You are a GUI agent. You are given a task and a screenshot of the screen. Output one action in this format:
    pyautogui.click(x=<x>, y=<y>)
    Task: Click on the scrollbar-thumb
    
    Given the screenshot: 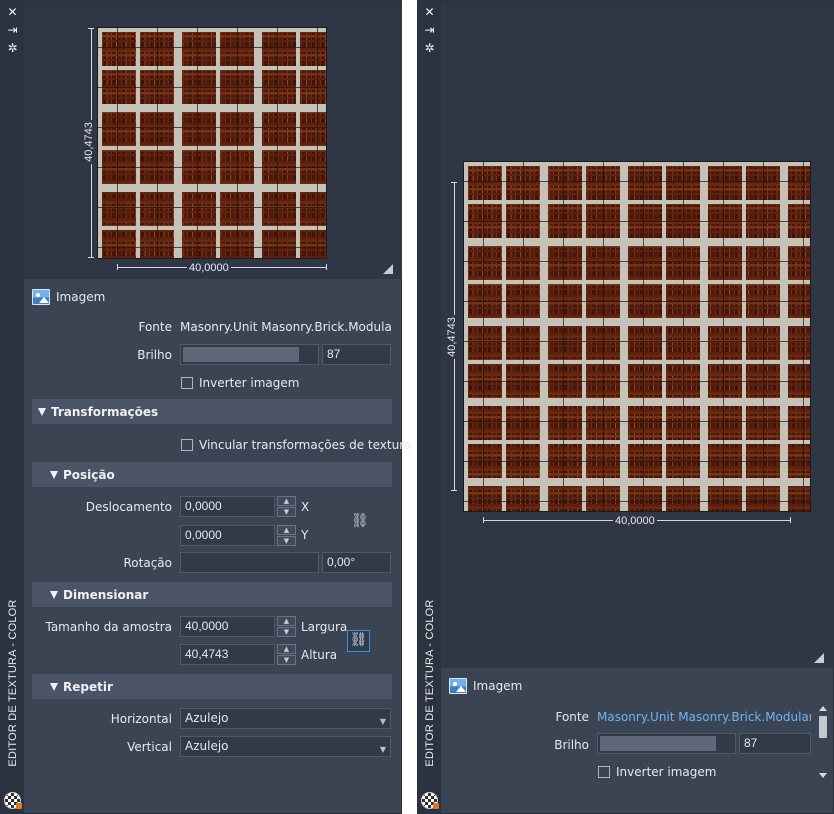 What is the action you would take?
    pyautogui.click(x=823, y=727)
    